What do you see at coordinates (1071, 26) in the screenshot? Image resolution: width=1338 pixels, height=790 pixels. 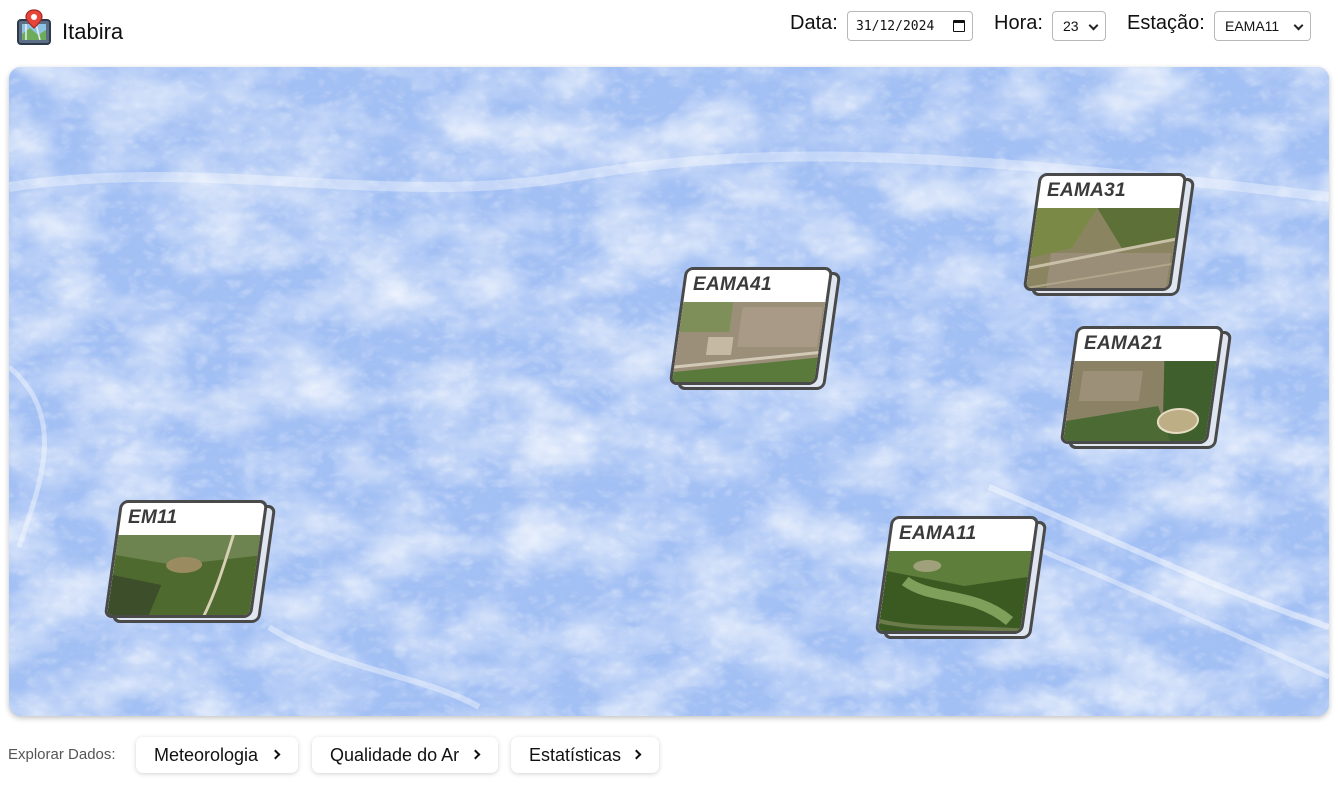 I see `hour-value: 23` at bounding box center [1071, 26].